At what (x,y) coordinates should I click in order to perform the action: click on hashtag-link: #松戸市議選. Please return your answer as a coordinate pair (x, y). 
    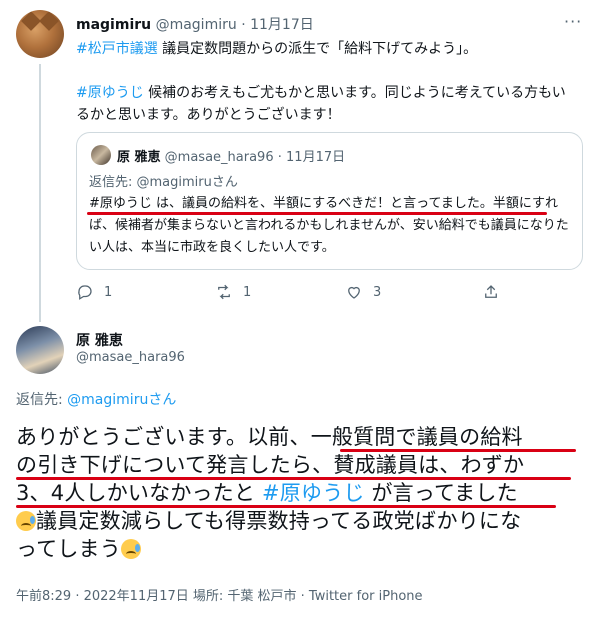
    Looking at the image, I should click on (117, 49).